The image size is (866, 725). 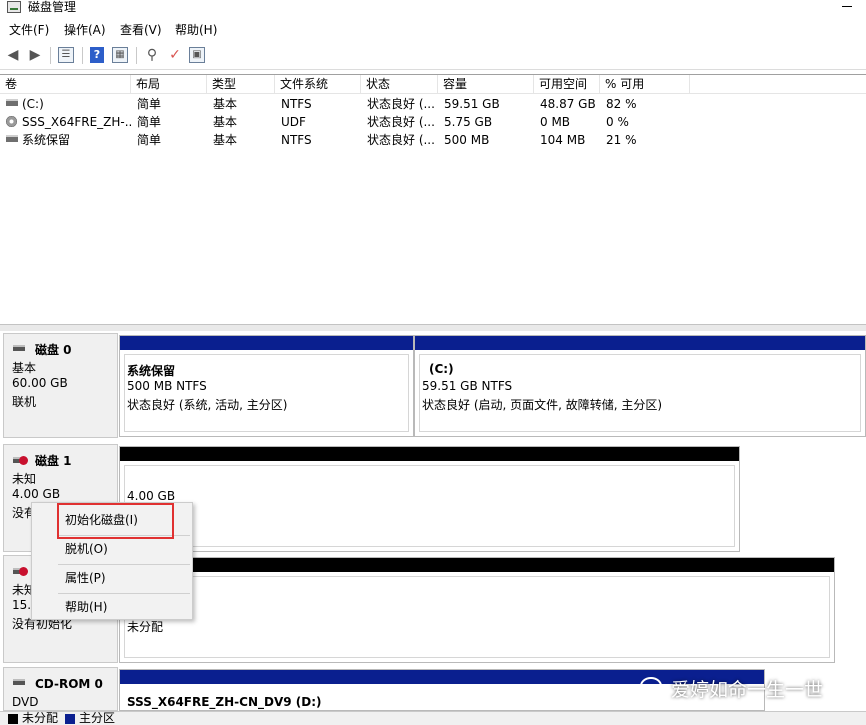 I want to click on menu-view: 查看(V), so click(x=141, y=30).